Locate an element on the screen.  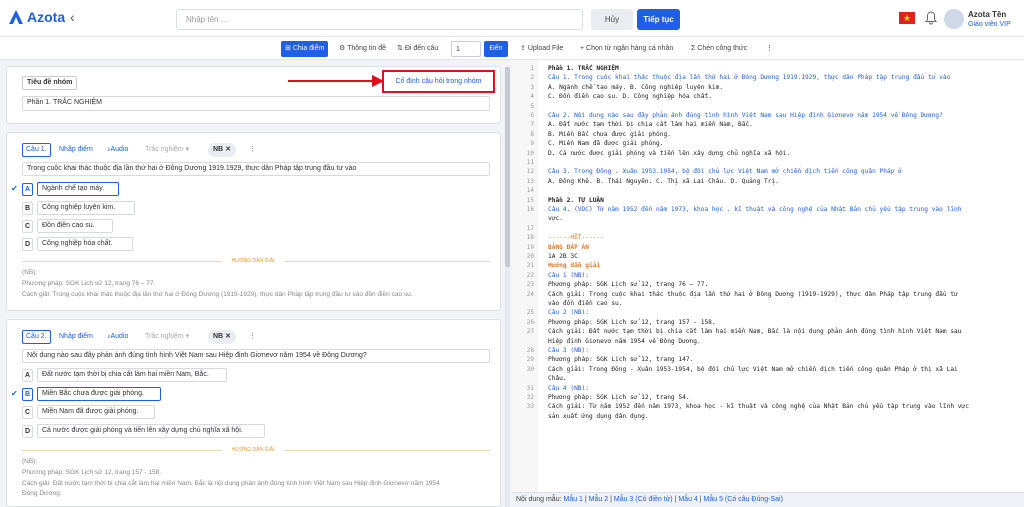
option-input: Miền Nam đã được giải phóng. is located at coordinates (96, 412).